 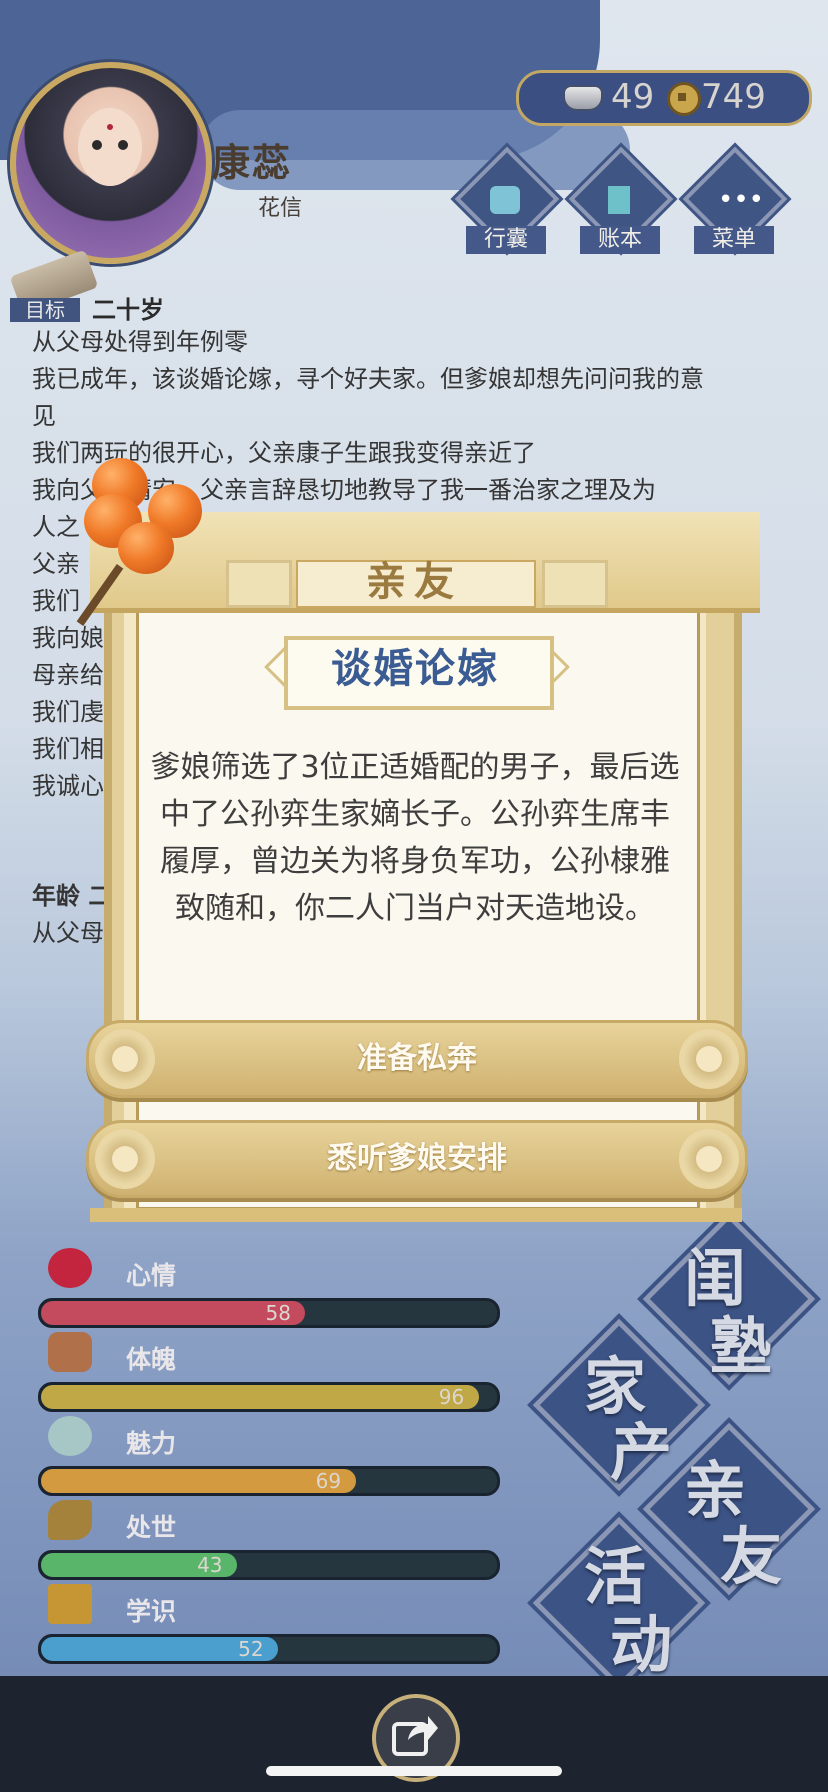 I want to click on elope-button: 准备私奔, so click(x=417, y=1059).